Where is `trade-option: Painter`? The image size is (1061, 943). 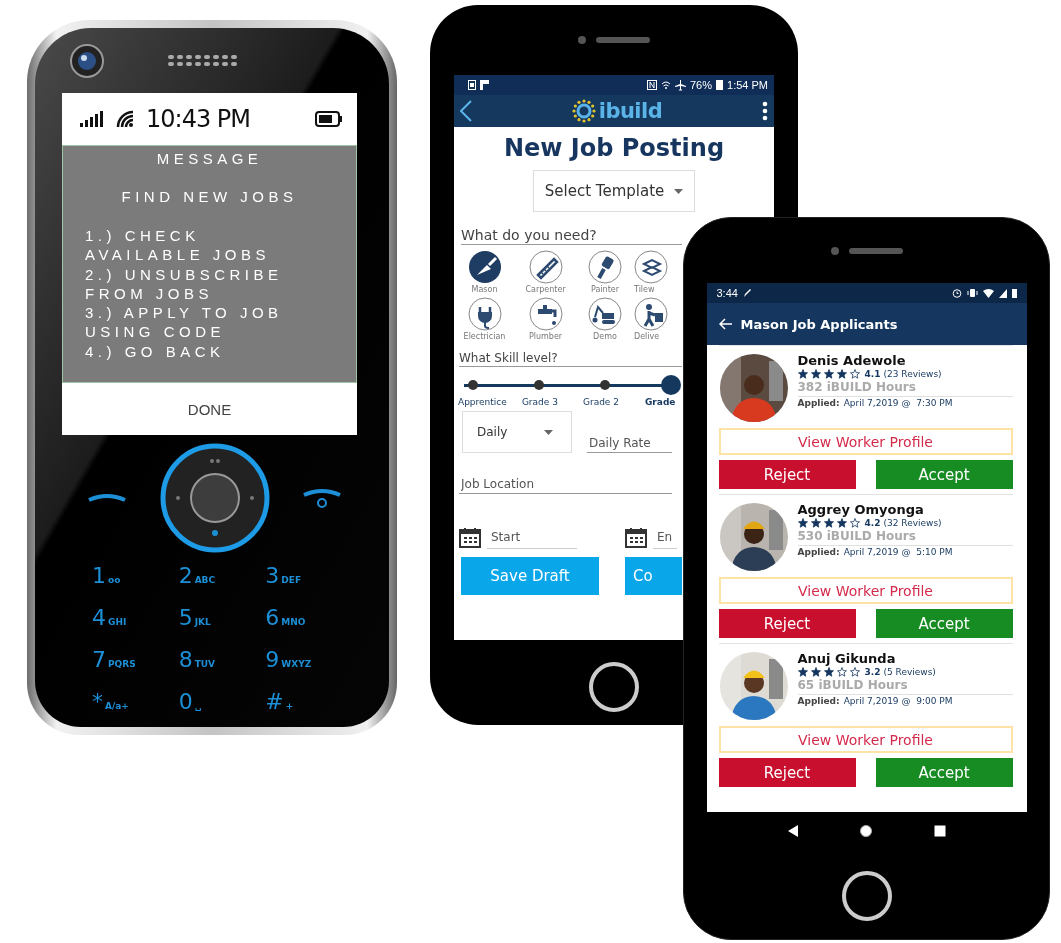 trade-option: Painter is located at coordinates (605, 272).